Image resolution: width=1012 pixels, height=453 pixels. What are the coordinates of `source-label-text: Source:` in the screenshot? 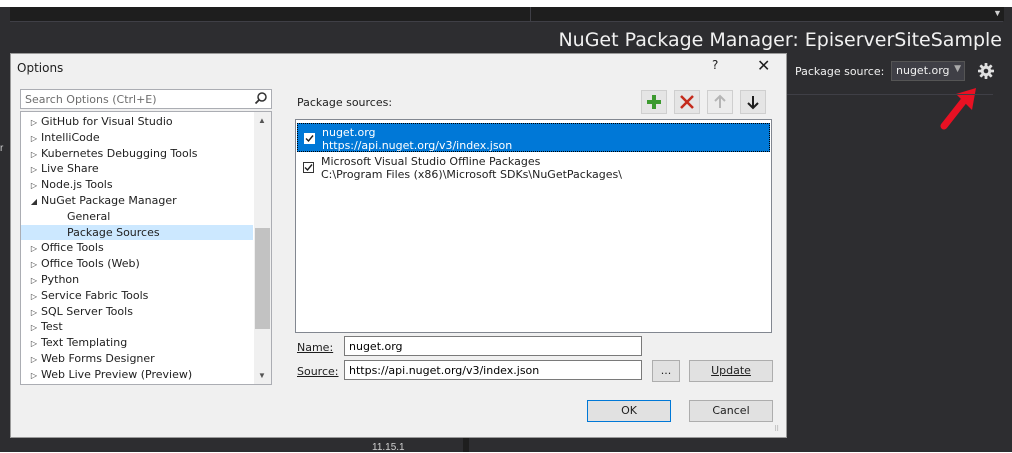 It's located at (318, 371).